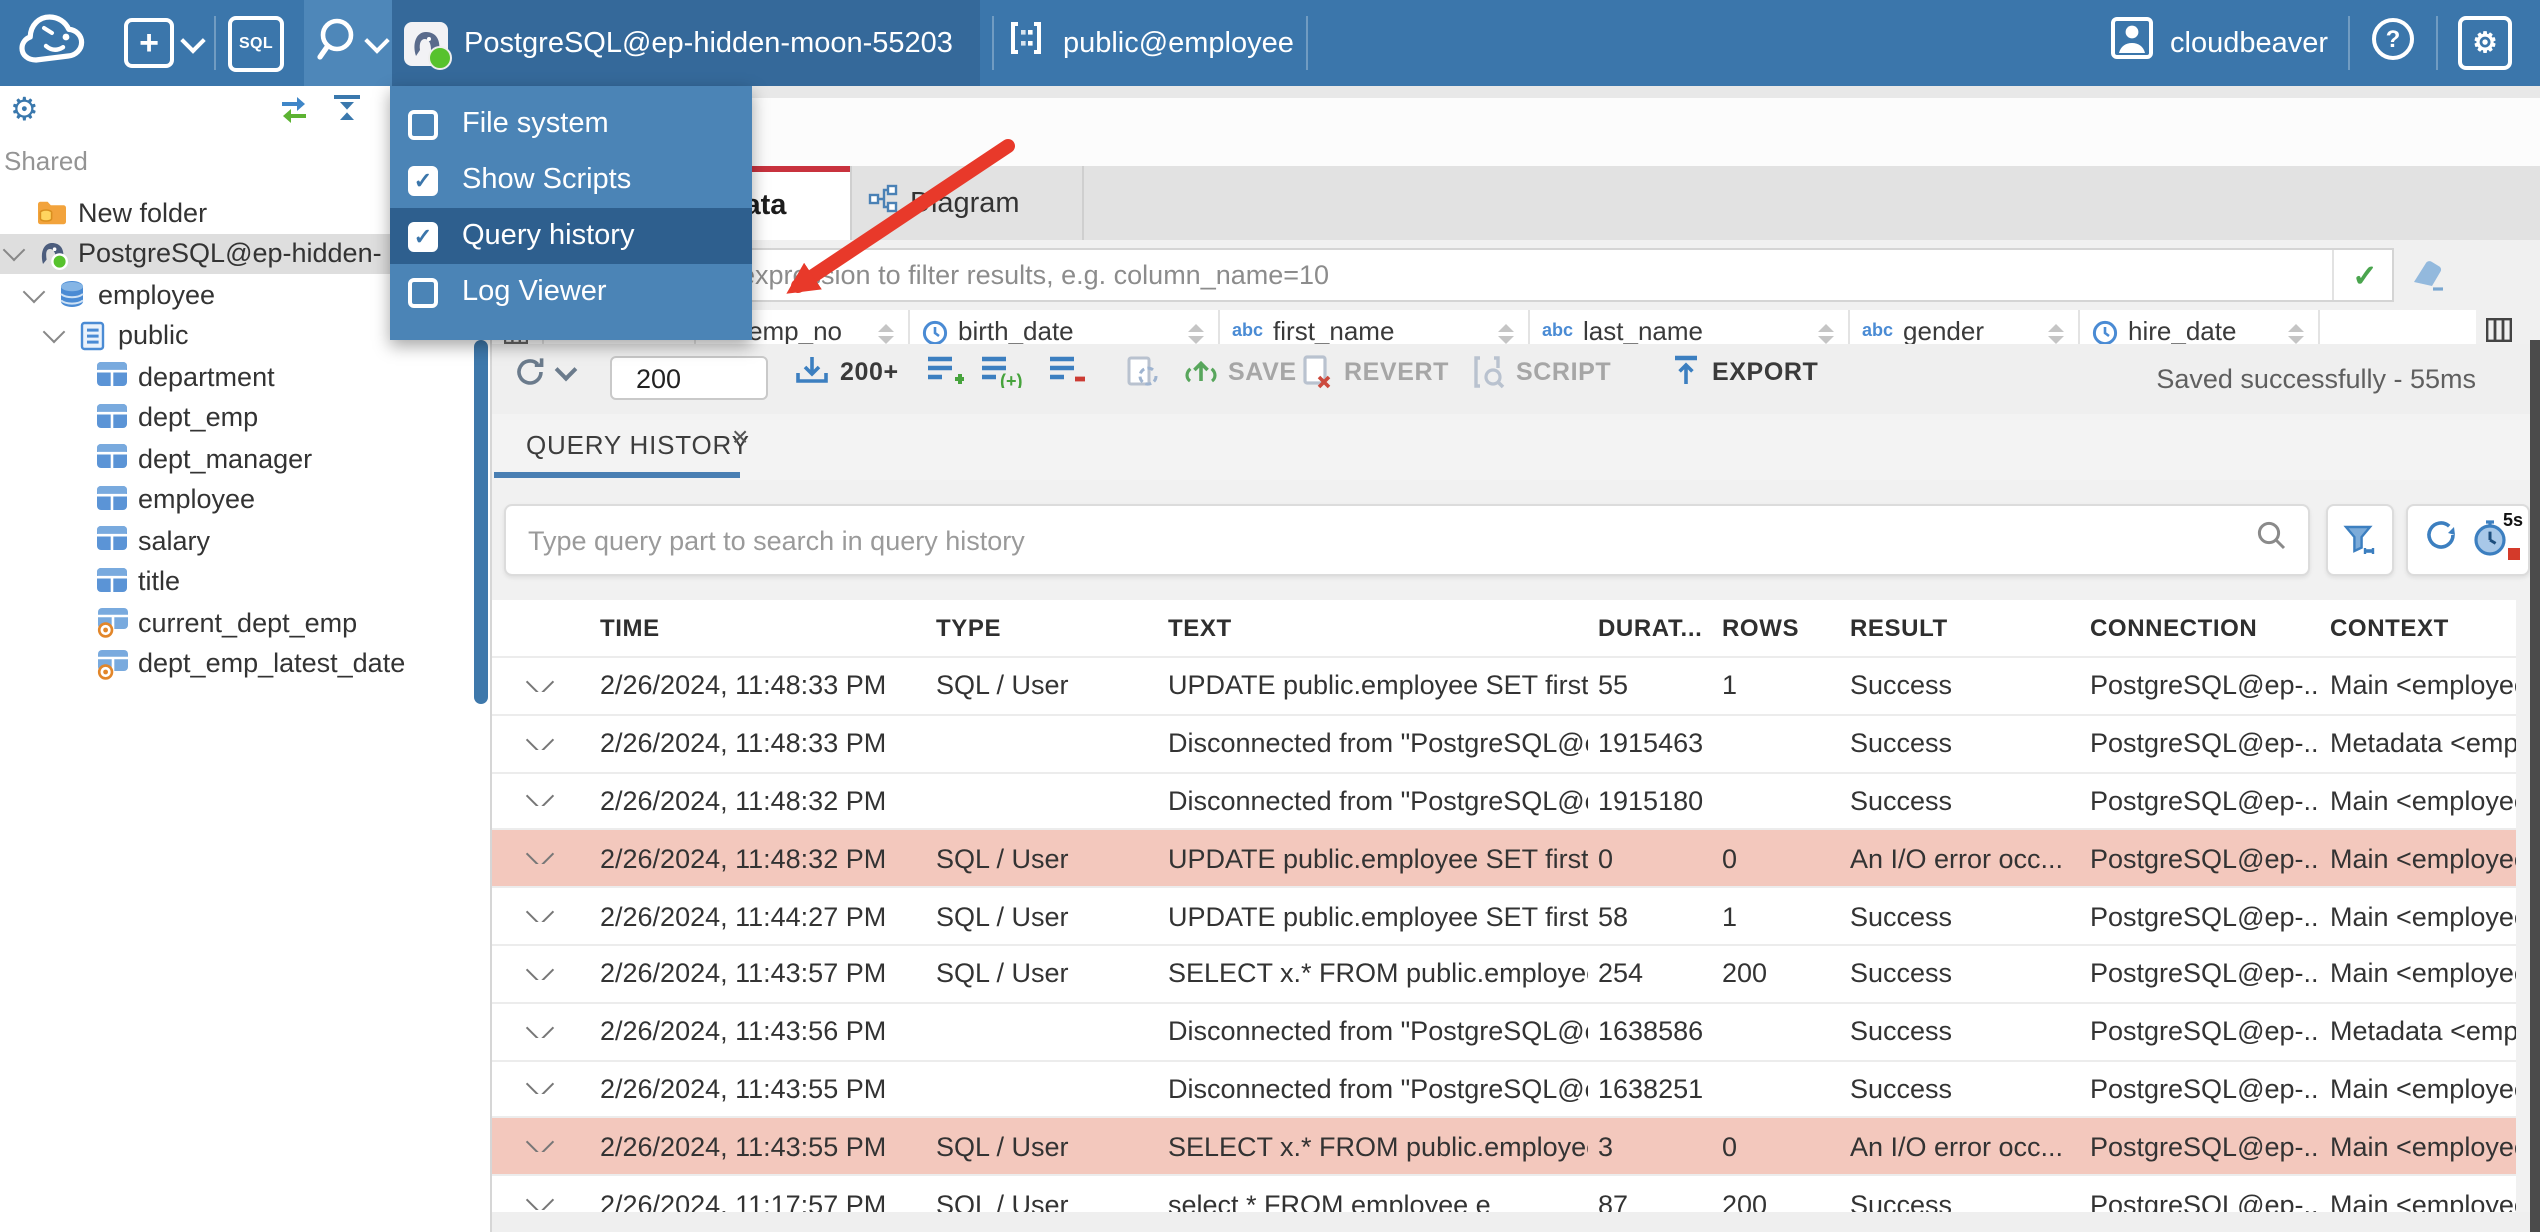 This screenshot has height=1232, width=2540. I want to click on date-type-icon, so click(935, 332).